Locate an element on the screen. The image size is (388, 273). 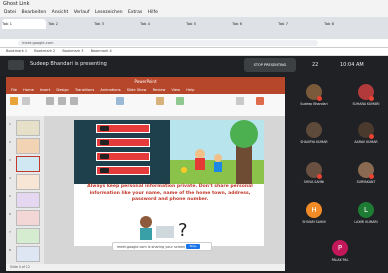
ribbon-tab: Help is located at coordinates (190, 90).